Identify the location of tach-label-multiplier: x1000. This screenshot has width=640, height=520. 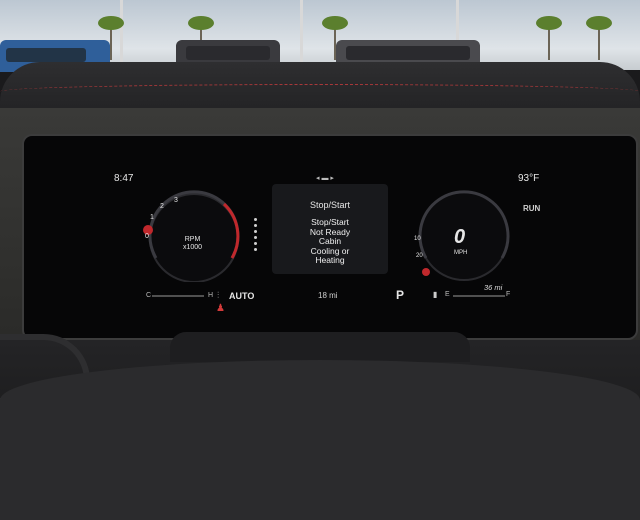
(193, 247).